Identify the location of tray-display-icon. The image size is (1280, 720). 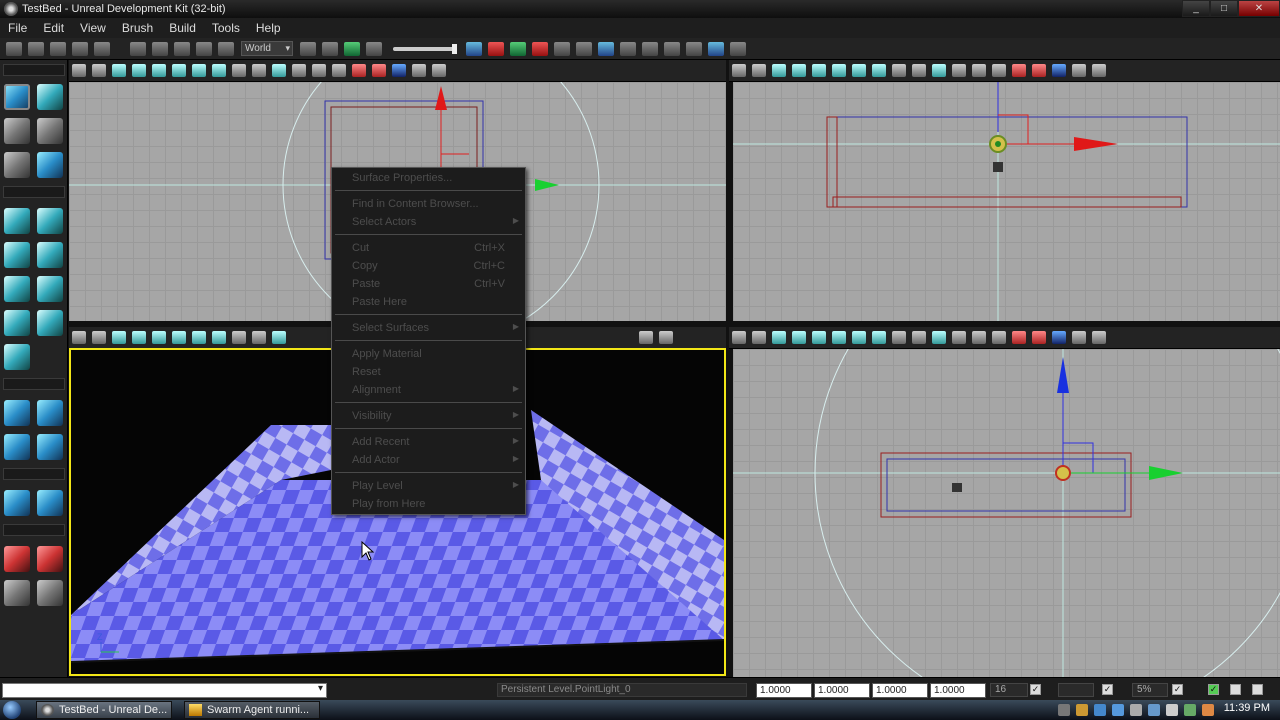
(1118, 710).